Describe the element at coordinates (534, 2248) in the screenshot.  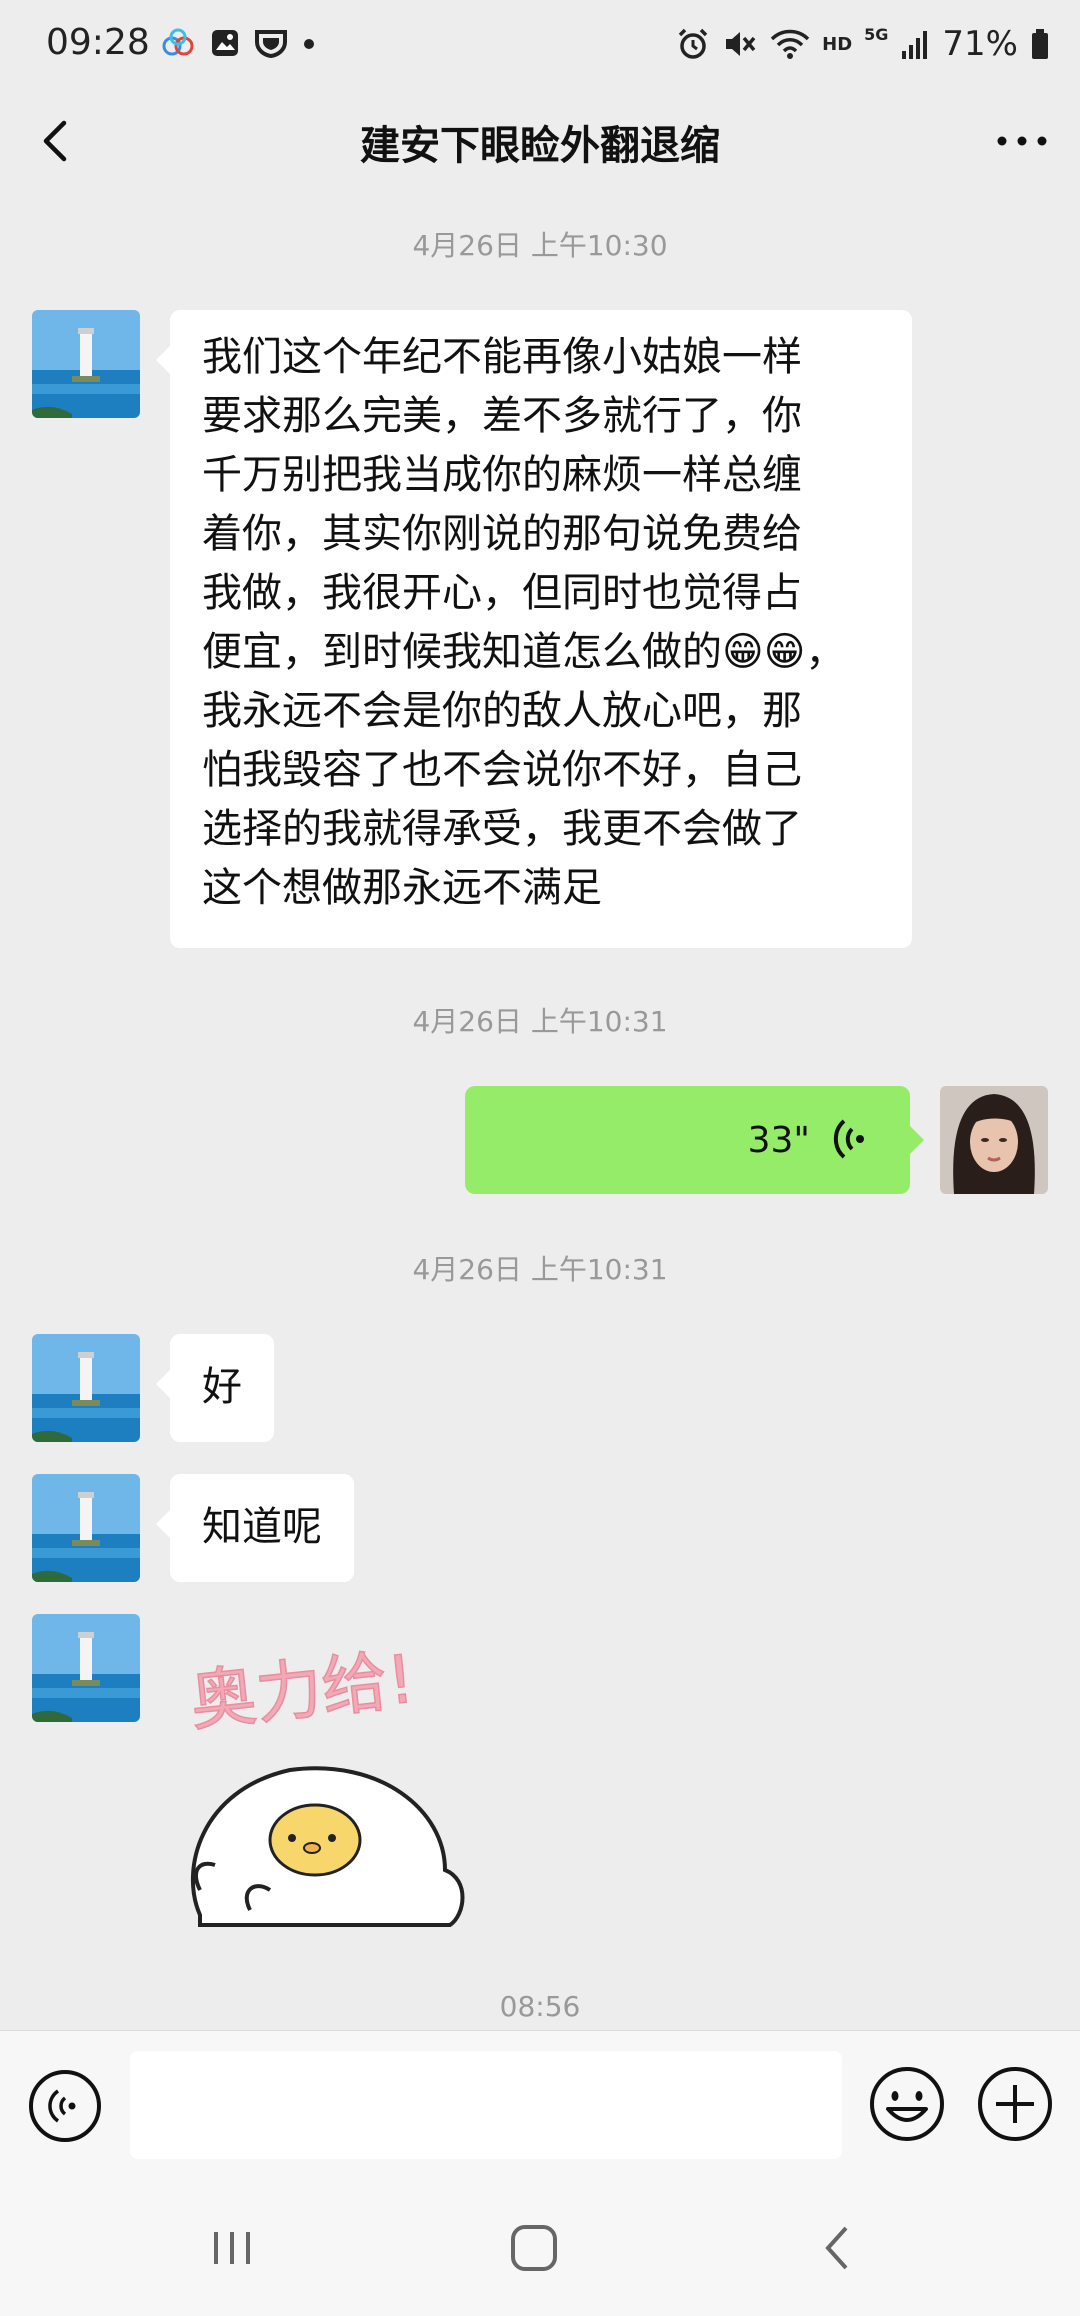
I see `home-icon` at that location.